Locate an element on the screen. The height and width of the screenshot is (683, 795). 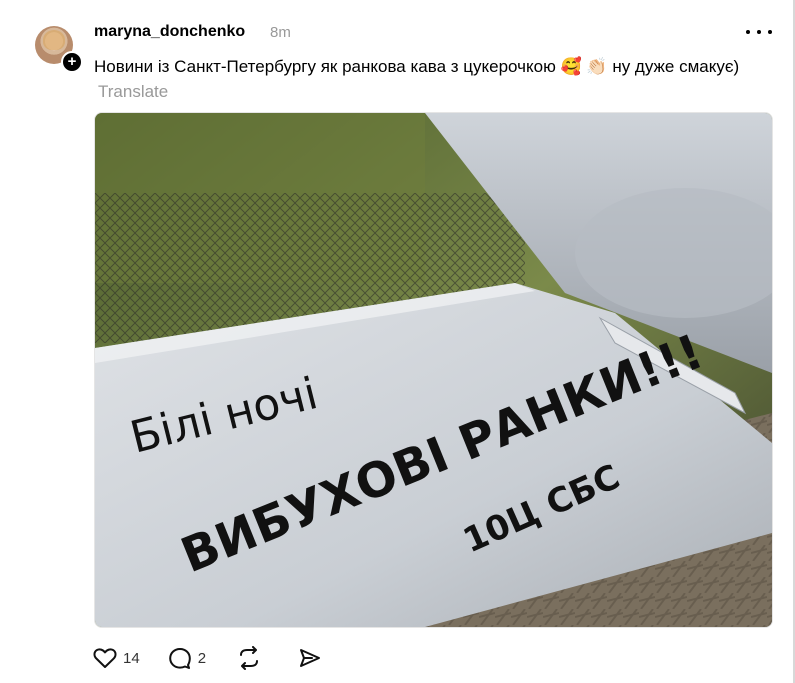
avatar-group: + is located at coordinates (59, 49).